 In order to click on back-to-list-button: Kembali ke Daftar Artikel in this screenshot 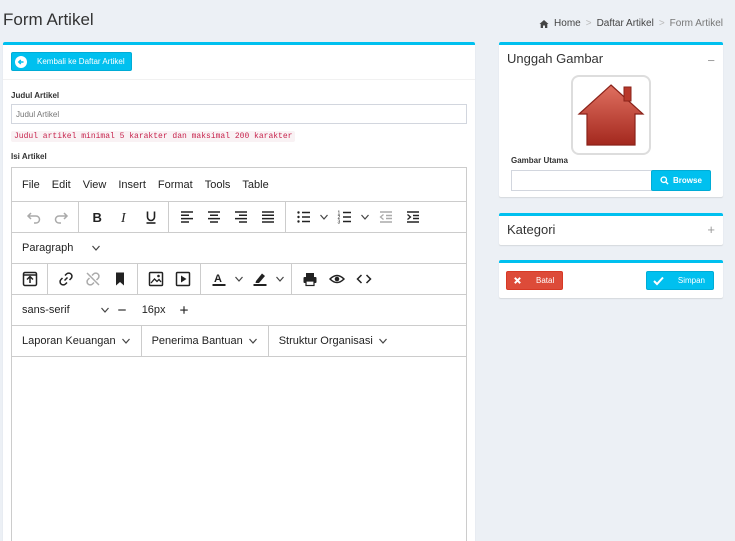, I will do `click(71, 61)`.